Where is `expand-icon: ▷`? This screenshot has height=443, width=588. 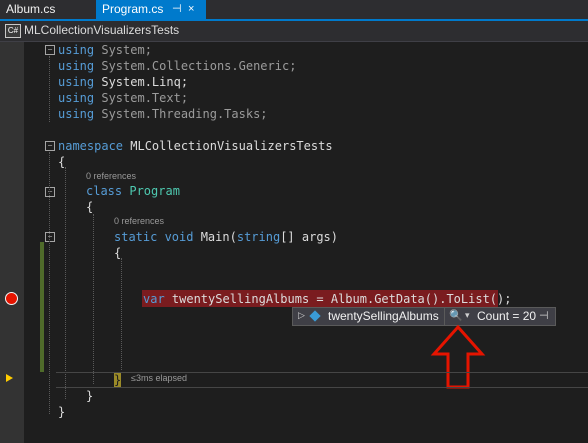 expand-icon: ▷ is located at coordinates (301, 315).